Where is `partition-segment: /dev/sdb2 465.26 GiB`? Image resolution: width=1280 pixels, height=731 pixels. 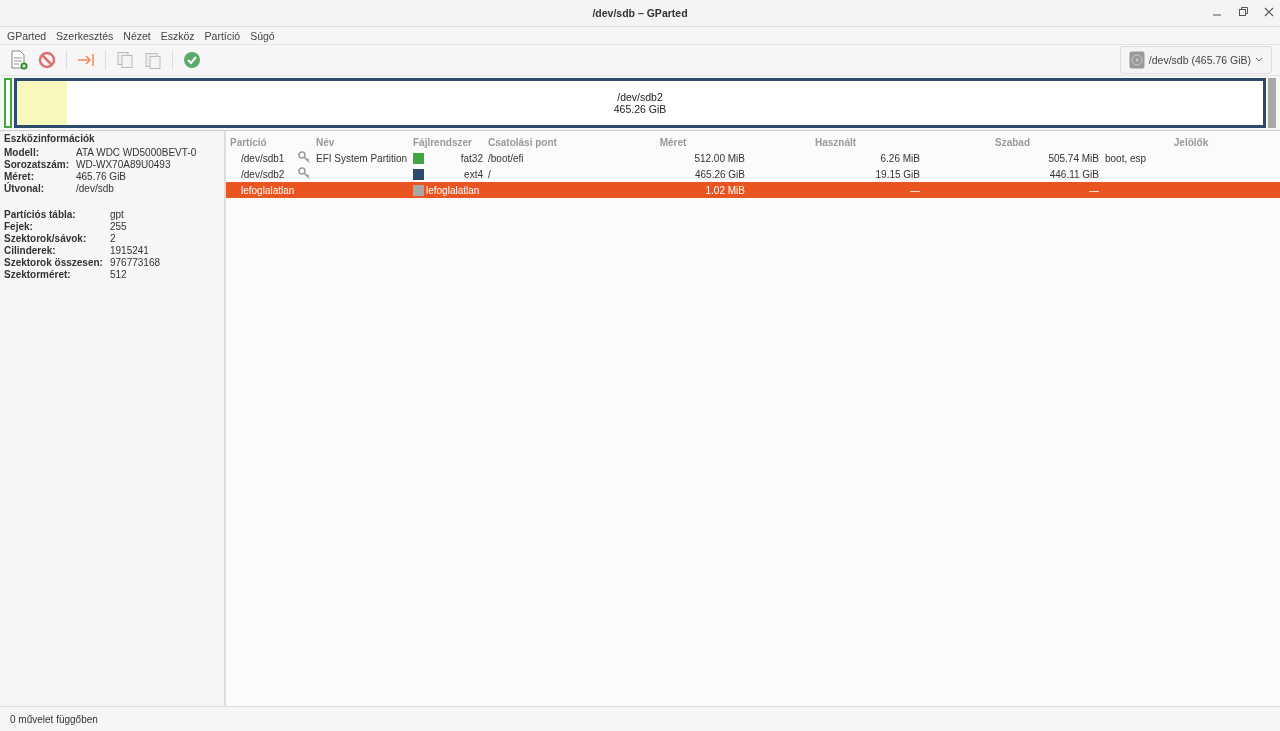
partition-segment: /dev/sdb2 465.26 GiB is located at coordinates (640, 103).